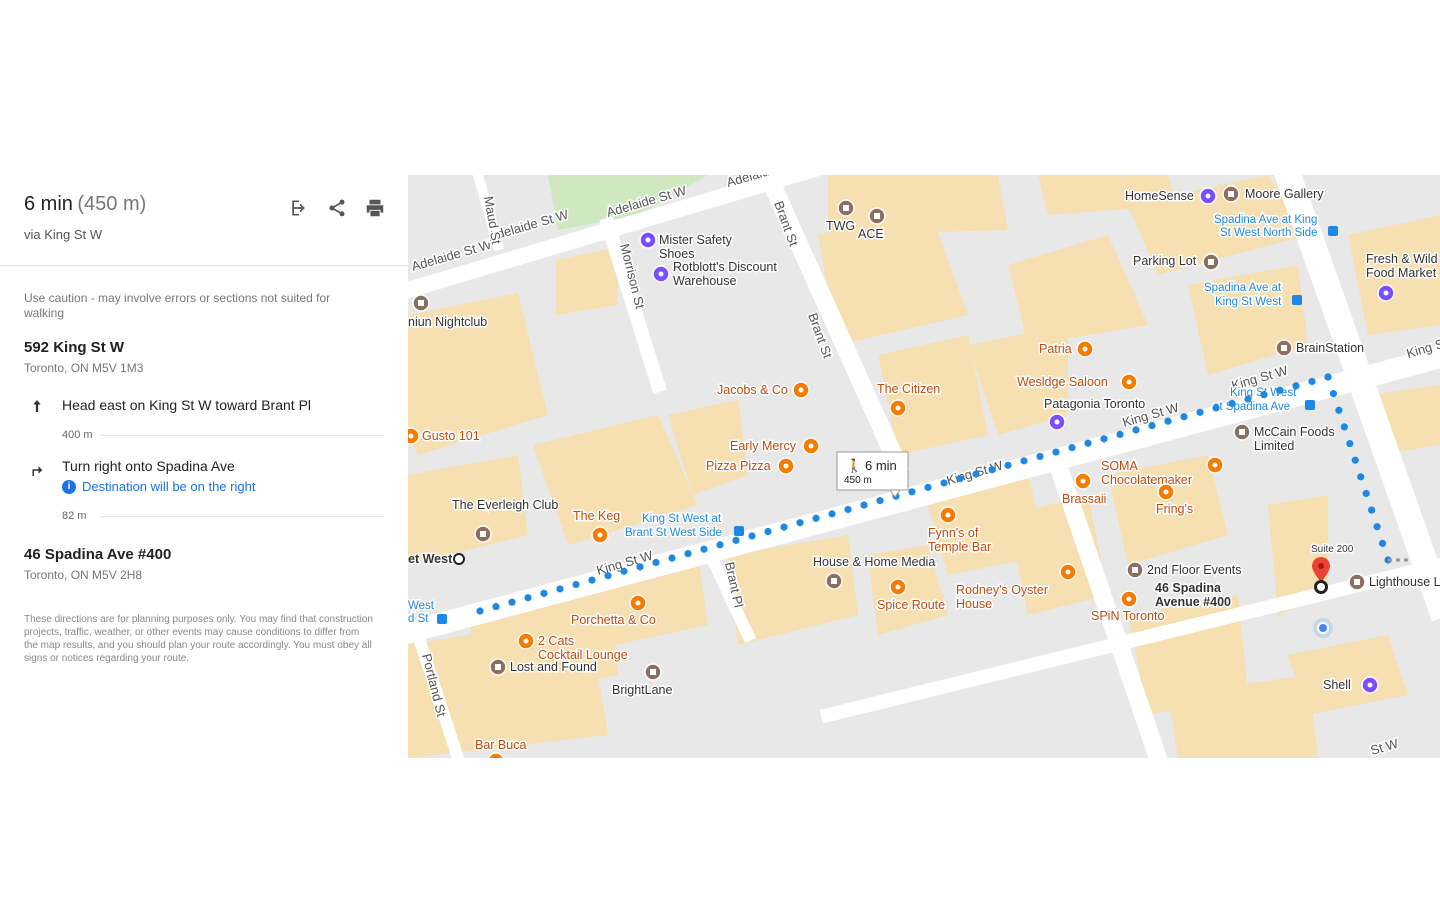 The width and height of the screenshot is (1440, 900). Describe the element at coordinates (158, 486) in the screenshot. I see `destination-side-note: i Destination will be on the right` at that location.